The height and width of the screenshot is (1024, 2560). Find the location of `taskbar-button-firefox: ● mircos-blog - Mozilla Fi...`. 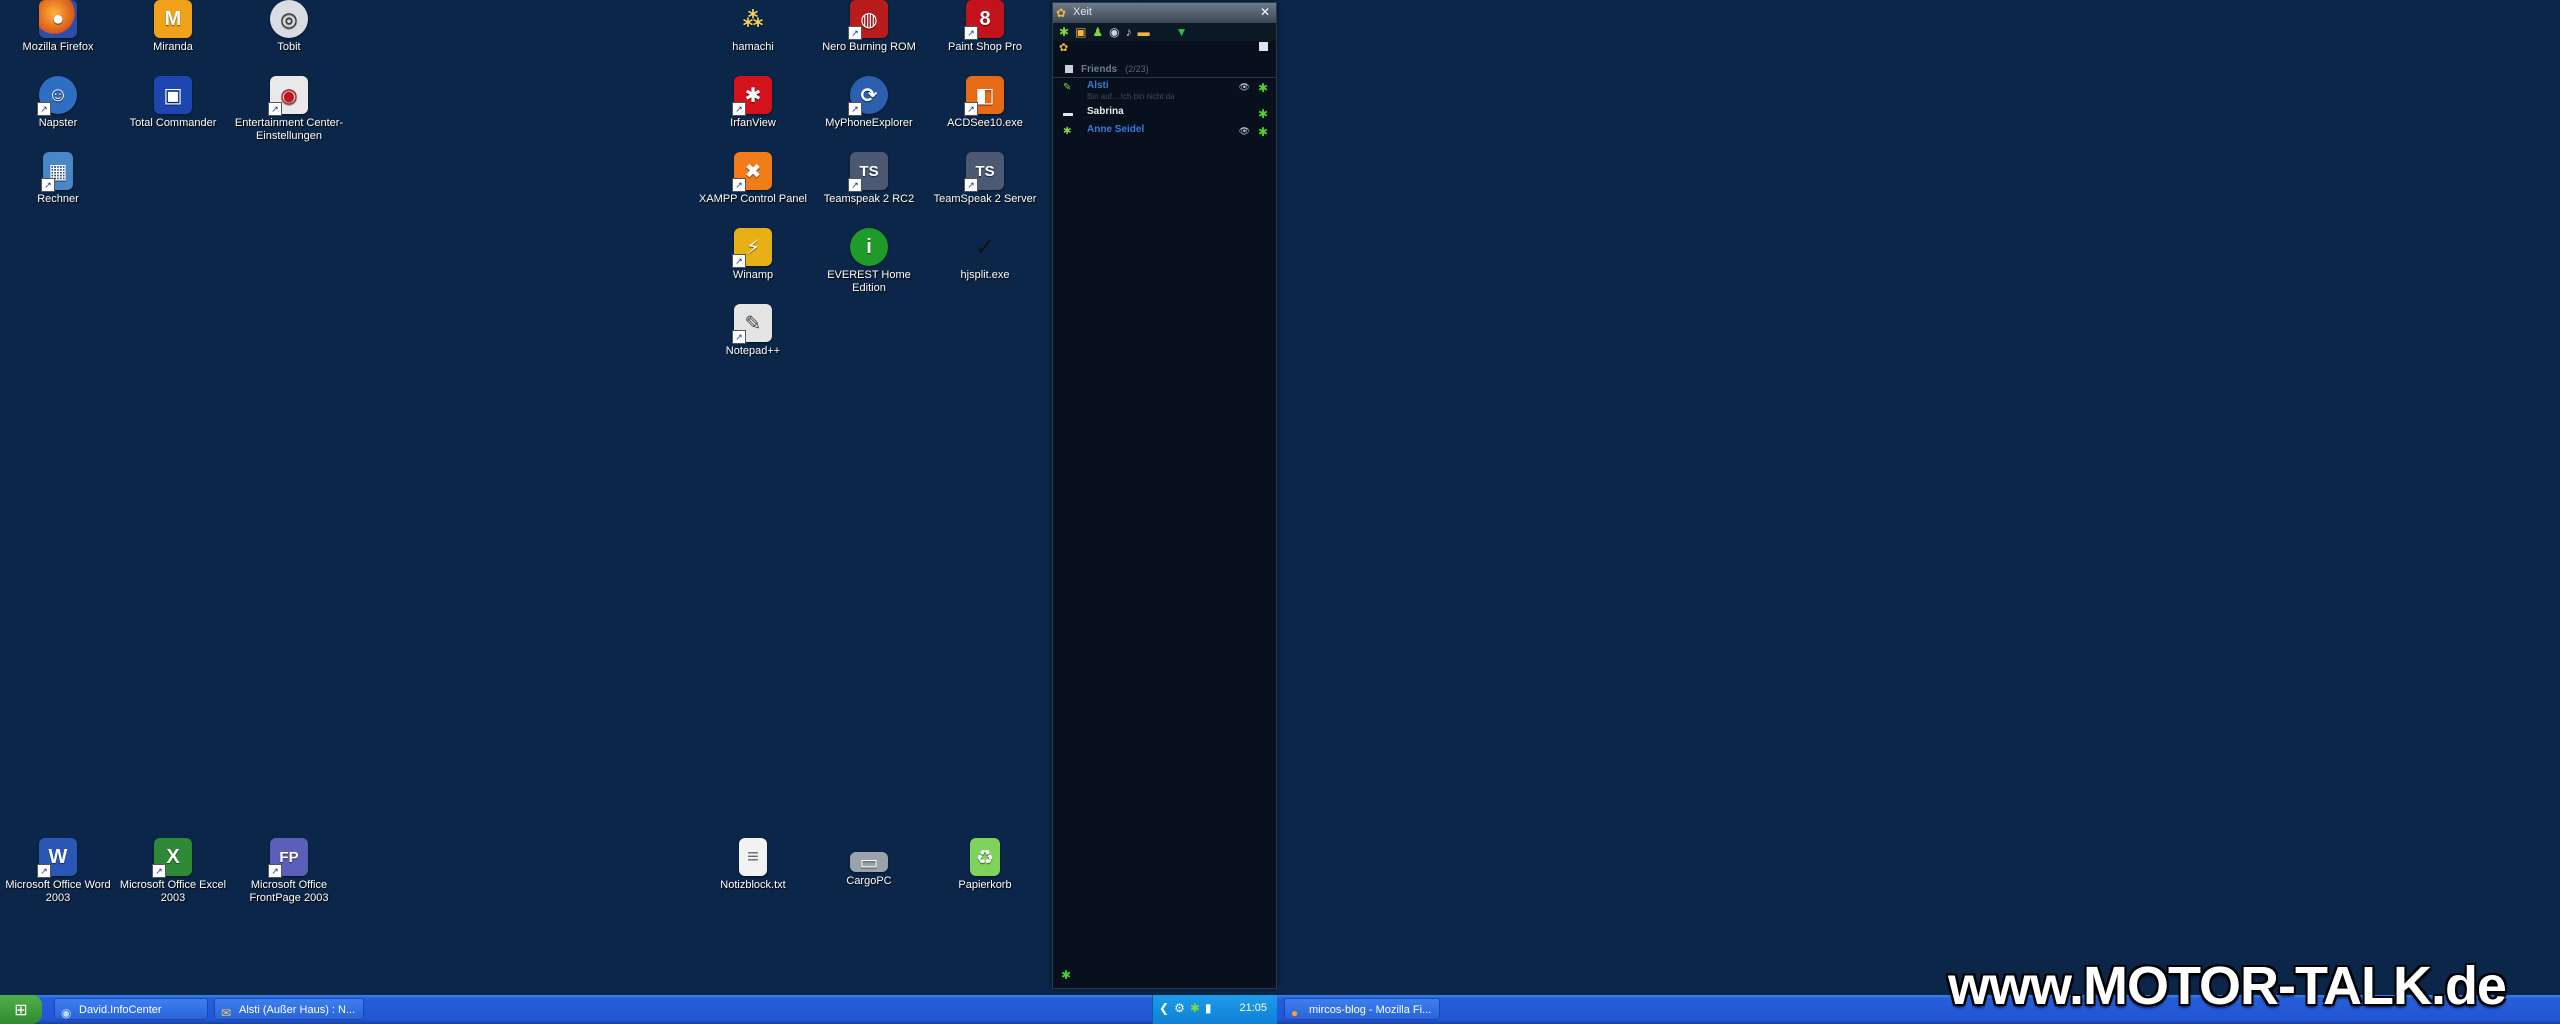

taskbar-button-firefox: ● mircos-blog - Mozilla Fi... is located at coordinates (1362, 1009).